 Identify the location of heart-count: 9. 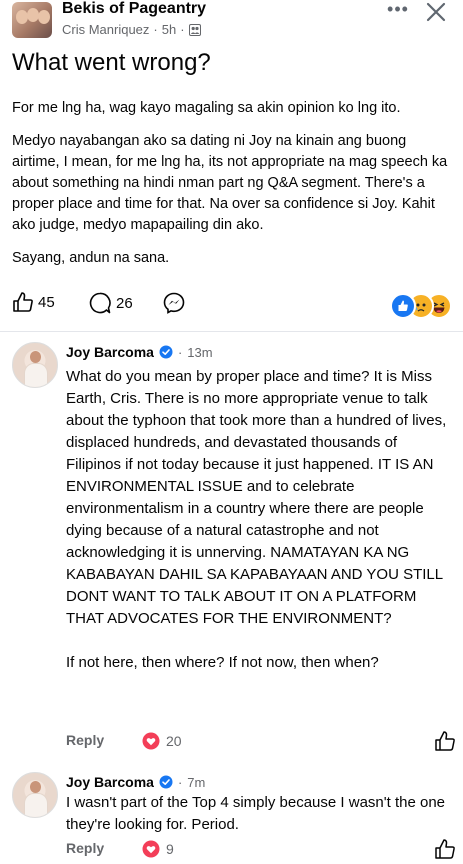
(170, 849).